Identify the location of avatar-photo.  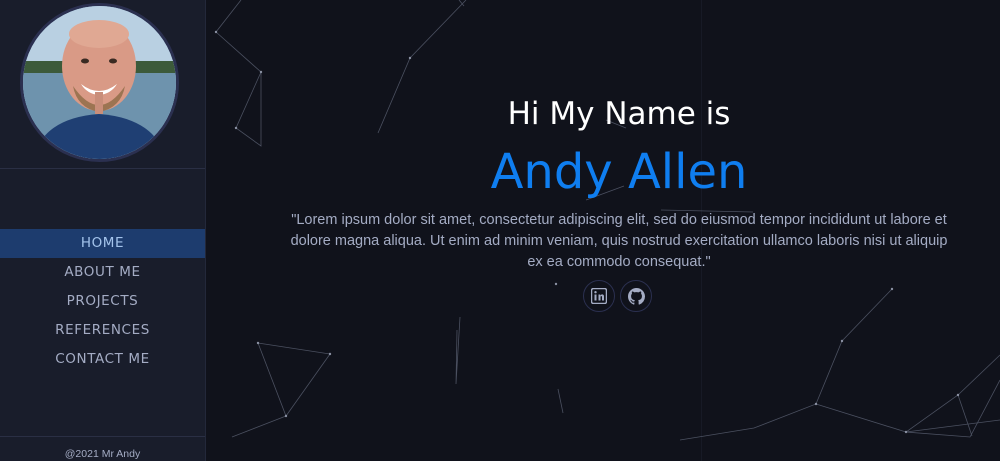
(99, 82).